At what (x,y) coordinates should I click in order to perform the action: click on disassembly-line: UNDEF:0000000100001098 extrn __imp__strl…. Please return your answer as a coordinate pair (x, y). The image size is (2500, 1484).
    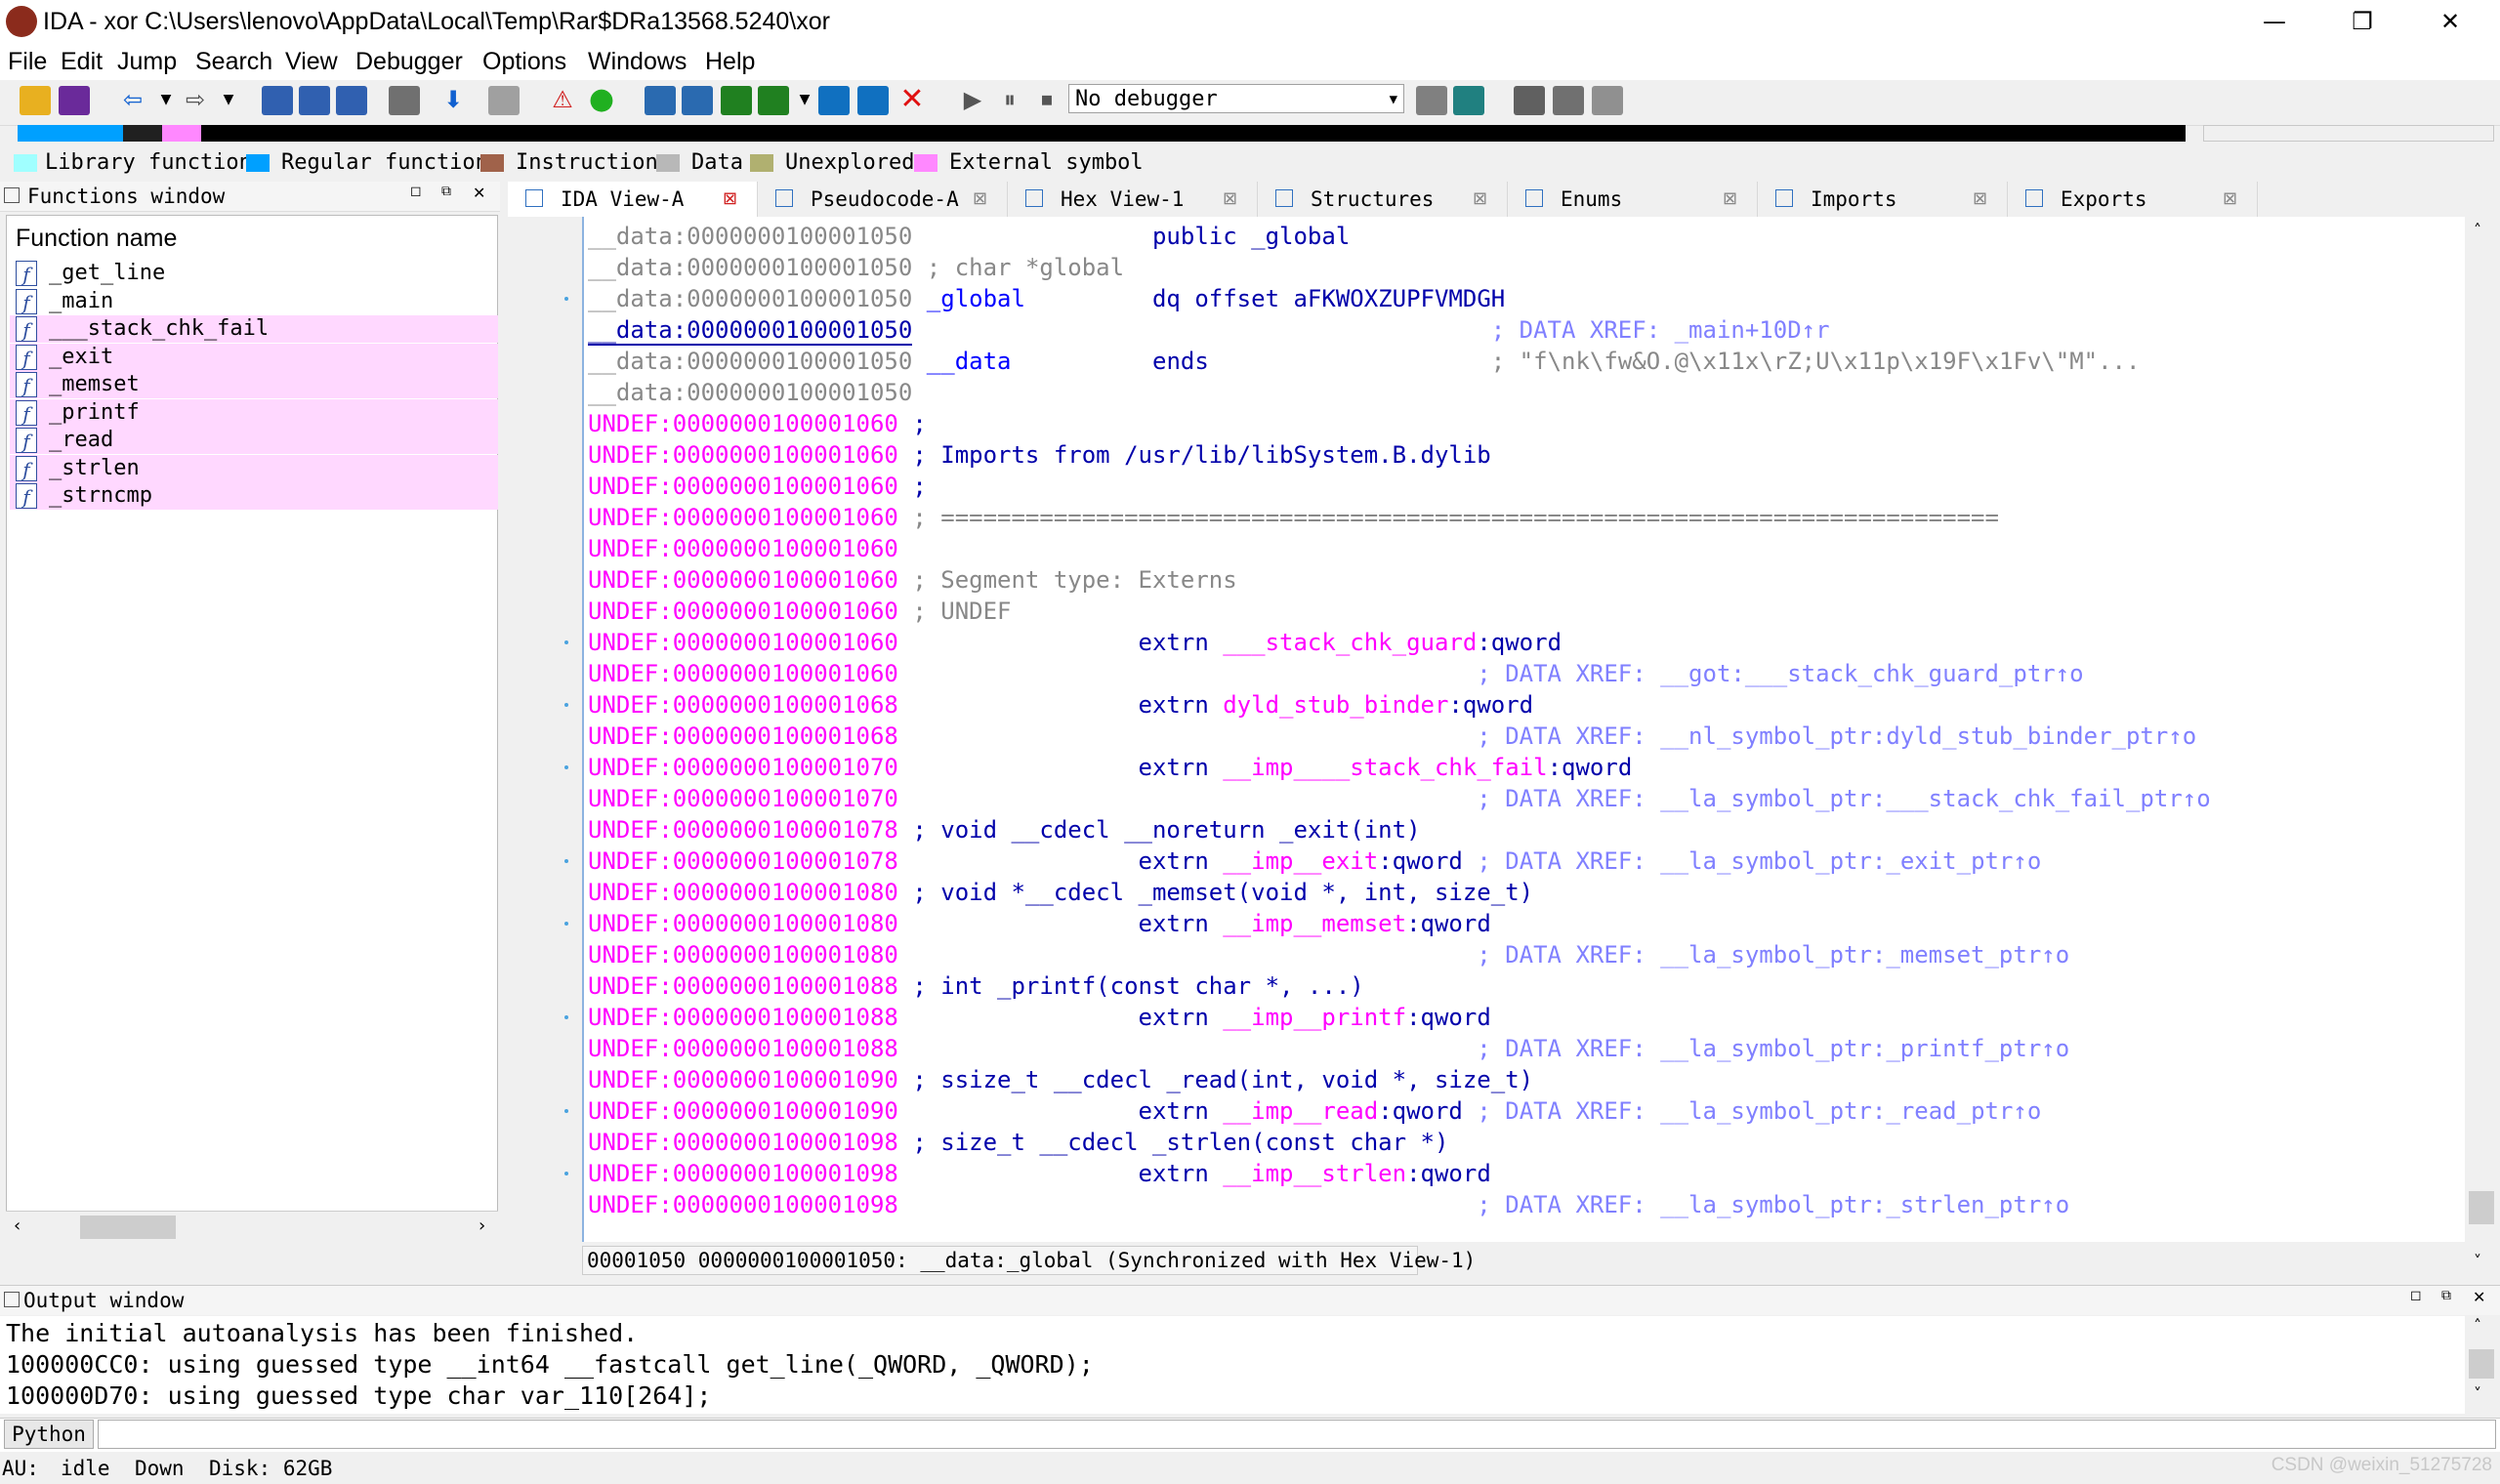
    Looking at the image, I should click on (1039, 1174).